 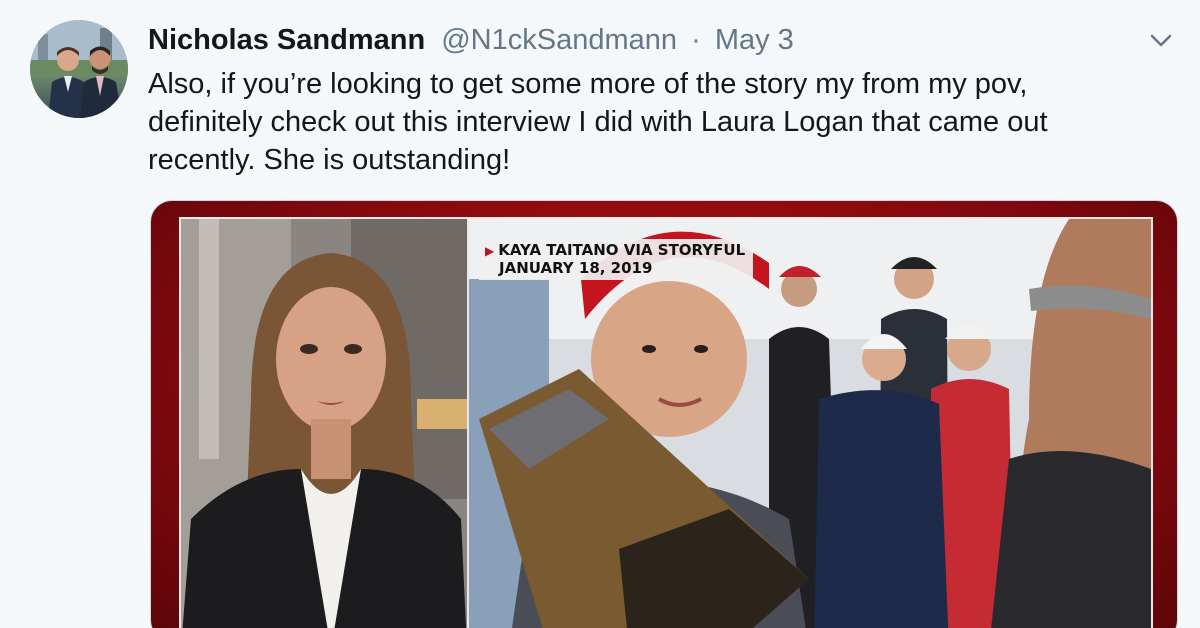 What do you see at coordinates (576, 268) in the screenshot?
I see `caption-date: JANUARY 18, 2019` at bounding box center [576, 268].